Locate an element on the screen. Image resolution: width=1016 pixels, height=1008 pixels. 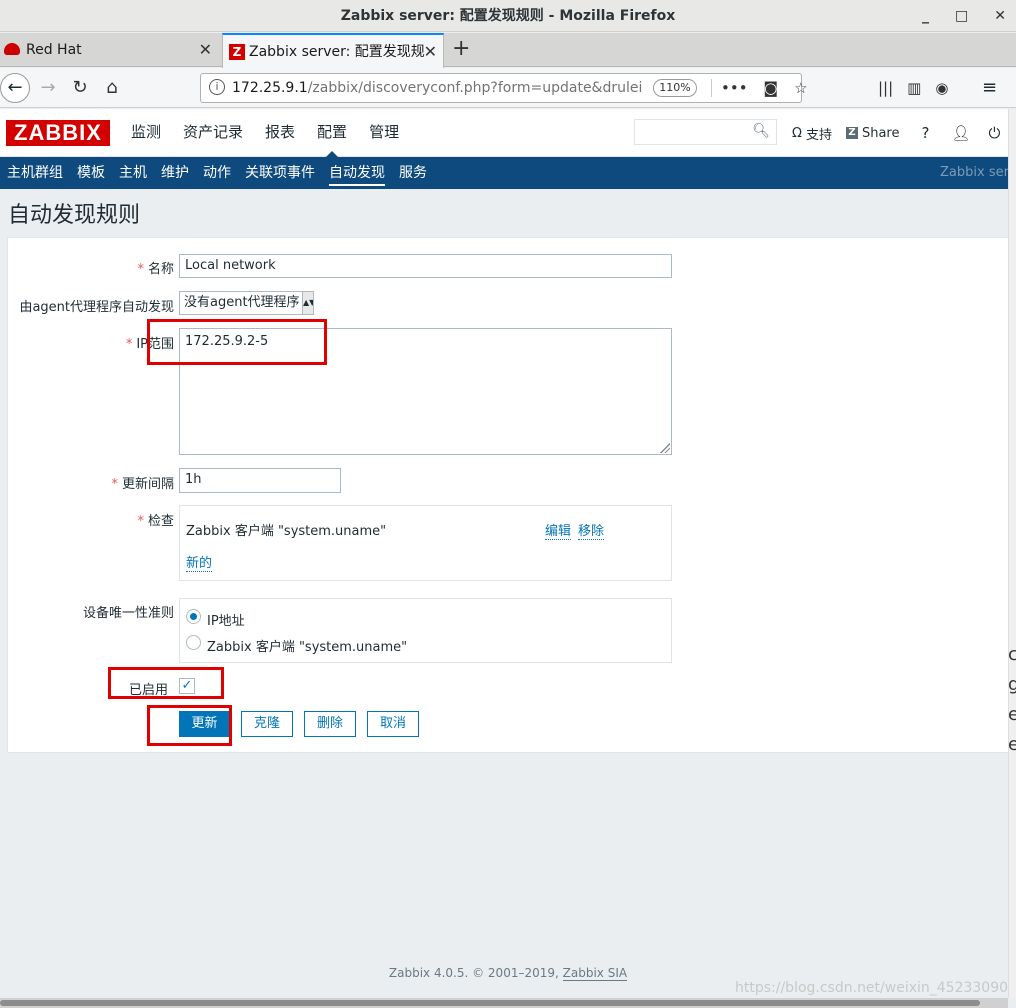
minimize-icon: _ is located at coordinates (925, 16).